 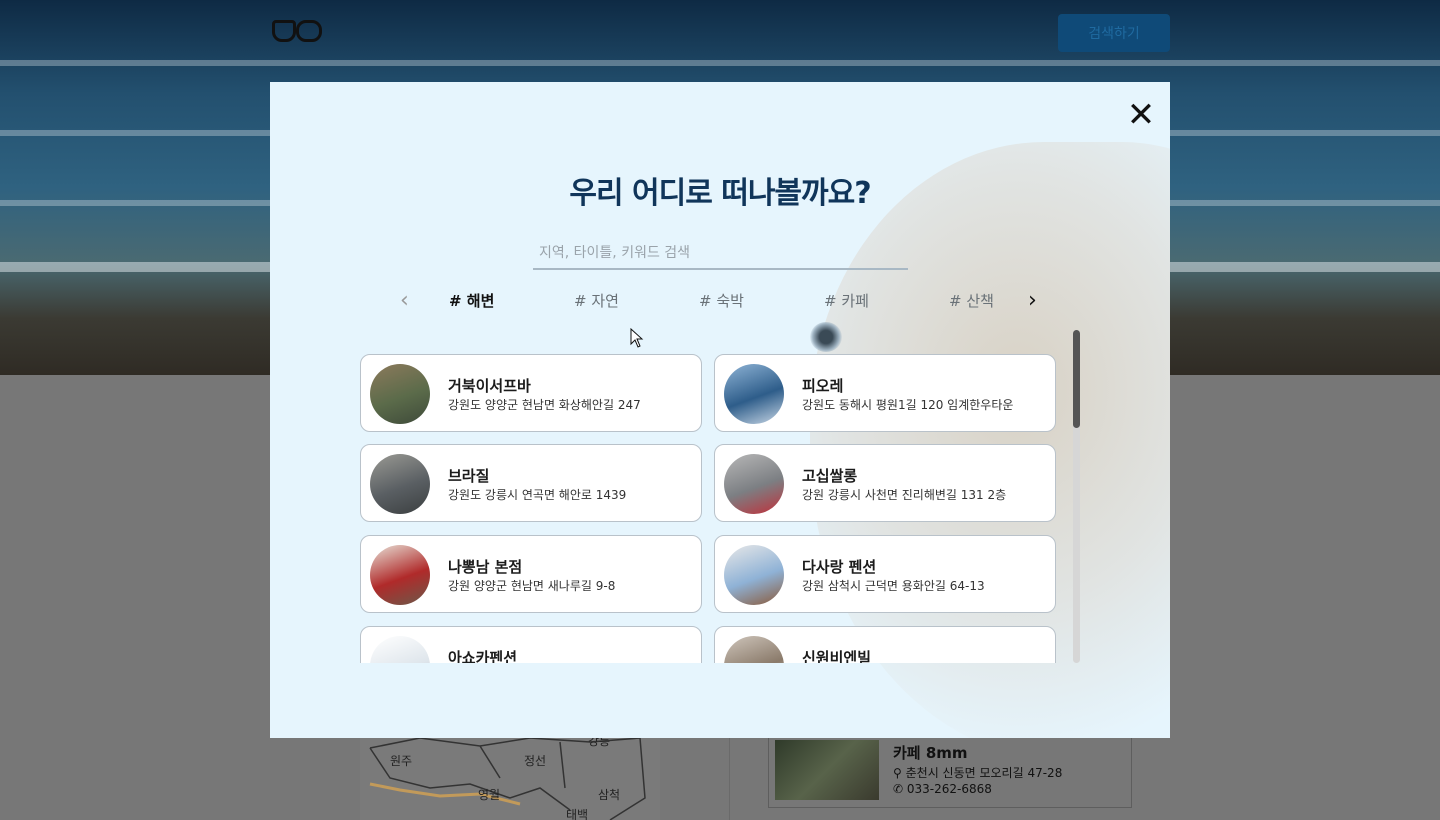 What do you see at coordinates (401, 761) in the screenshot?
I see `map-label: 원주` at bounding box center [401, 761].